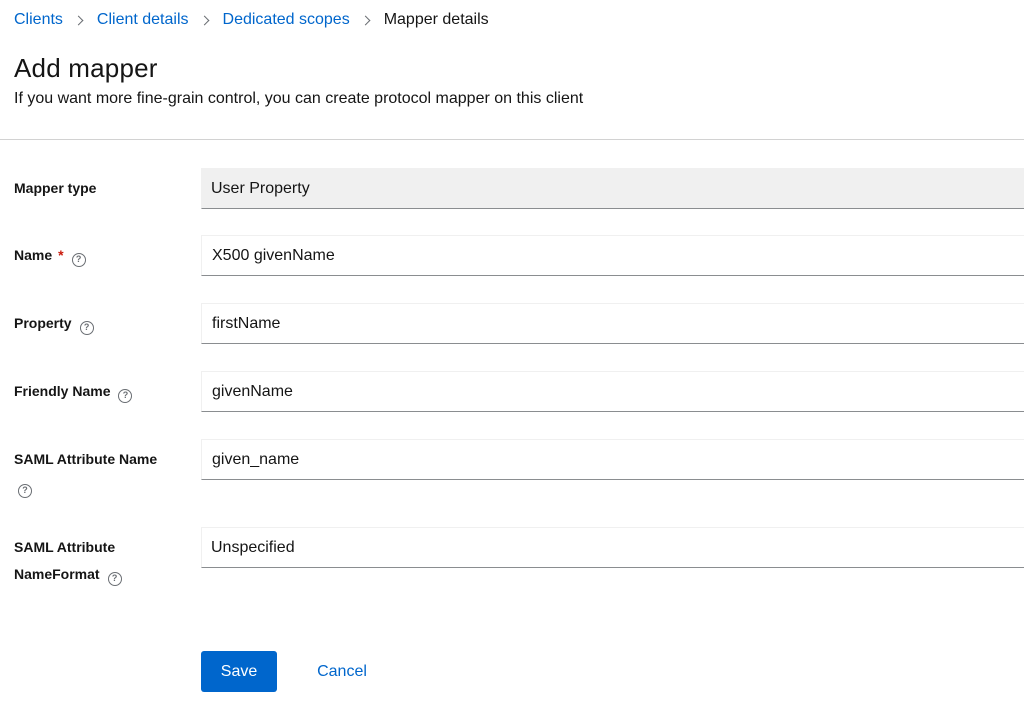 The image size is (1024, 709). I want to click on property-input, so click(612, 323).